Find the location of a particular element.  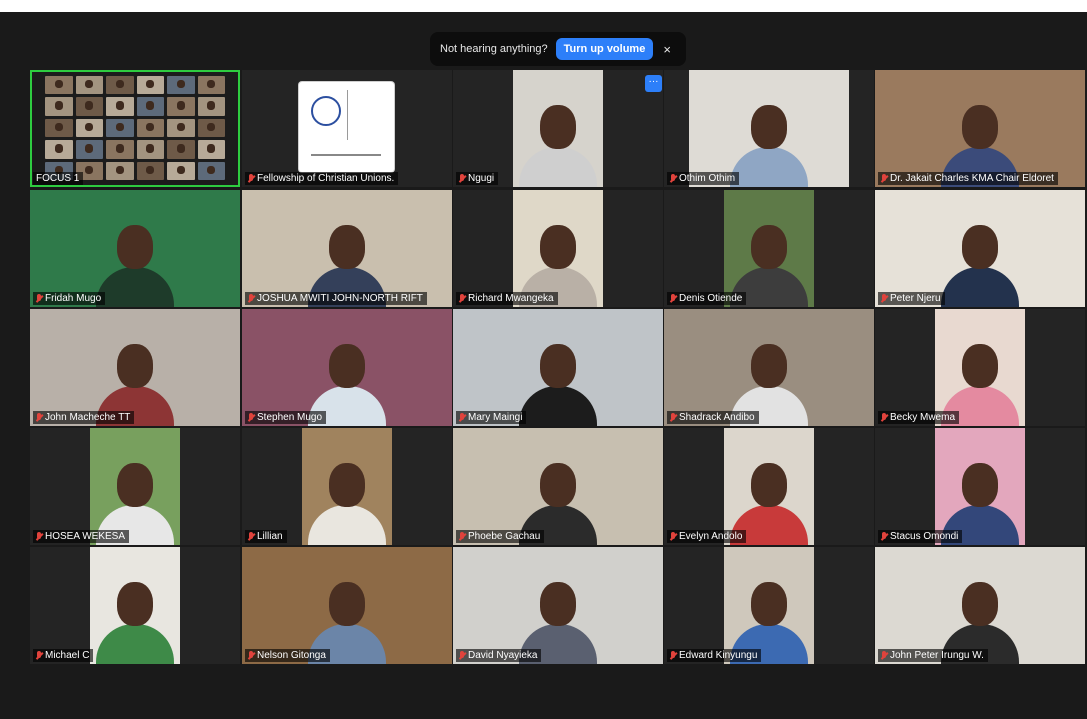

participant-tile: JOSHUA MWITI JOHN-NORTH RIFT is located at coordinates (347, 248).